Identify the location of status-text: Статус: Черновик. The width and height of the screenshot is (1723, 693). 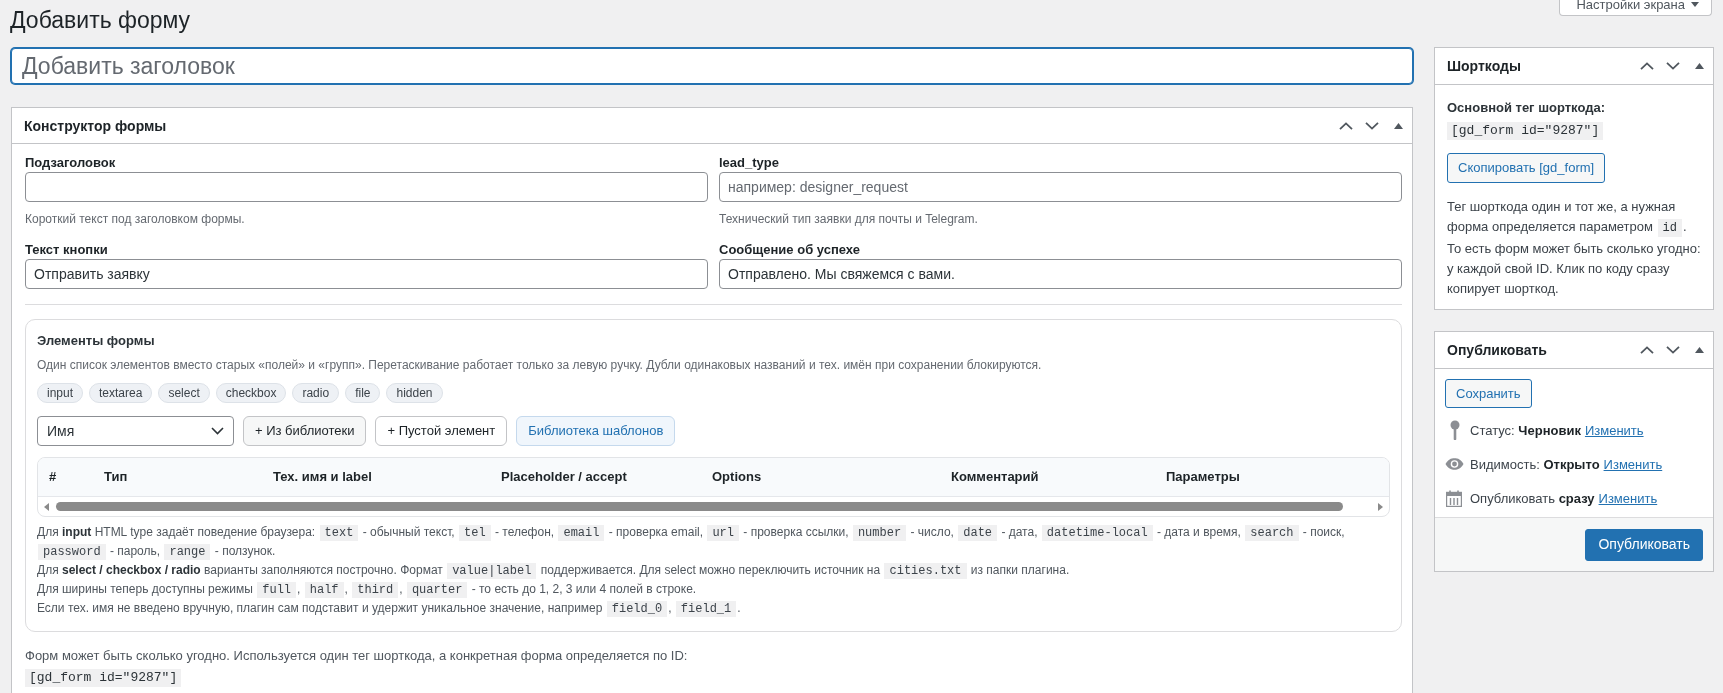
(1525, 430).